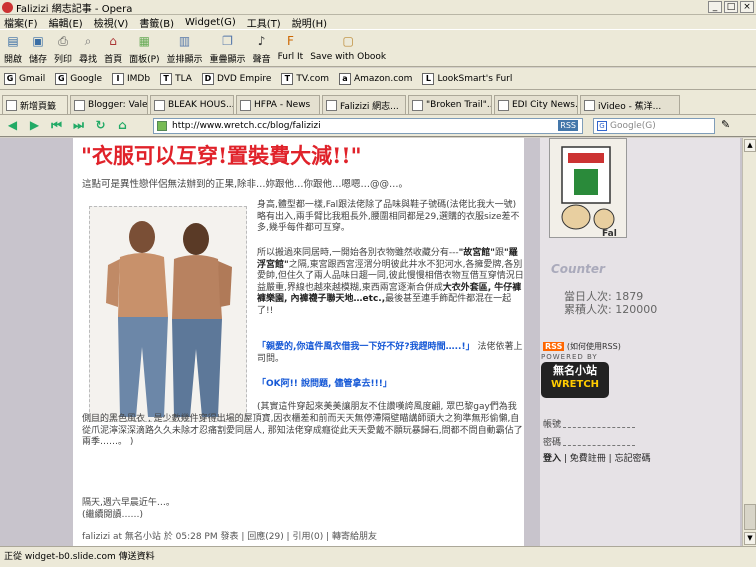 Image resolution: width=756 pixels, height=567 pixels. What do you see at coordinates (589, 192) in the screenshot?
I see `cartoon-mascot-icon: Fal` at bounding box center [589, 192].